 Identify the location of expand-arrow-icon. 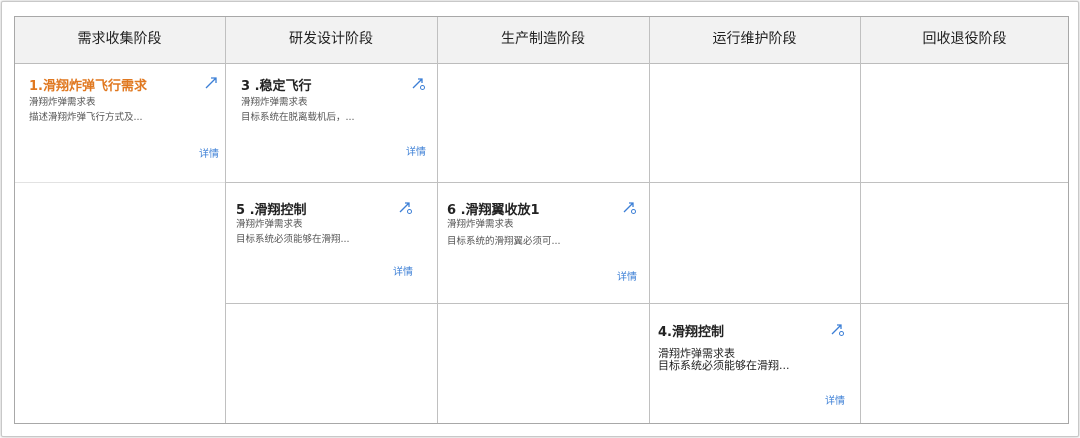
(211, 83).